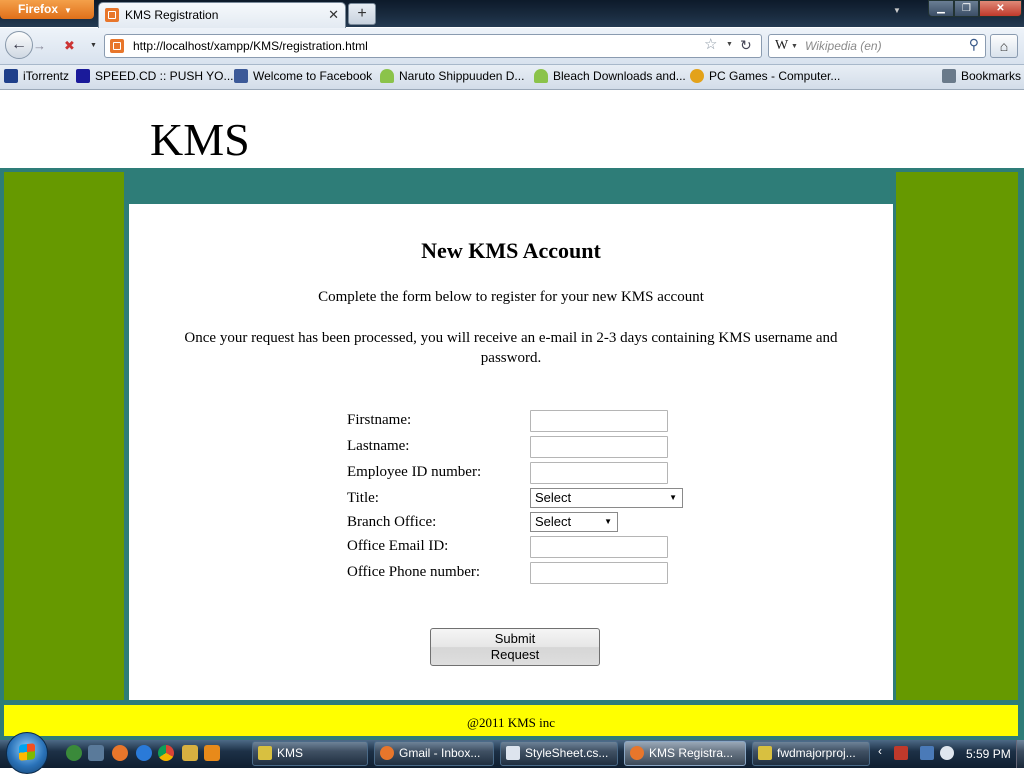  What do you see at coordinates (966, 8) in the screenshot?
I see `maximize-button: ❐` at bounding box center [966, 8].